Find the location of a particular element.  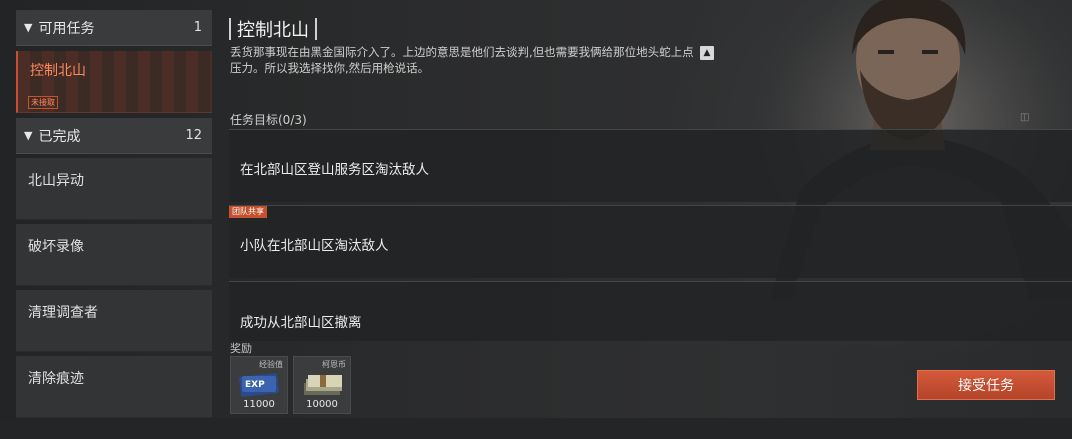

objectives-title: 任务目标(0/3) is located at coordinates (268, 120).